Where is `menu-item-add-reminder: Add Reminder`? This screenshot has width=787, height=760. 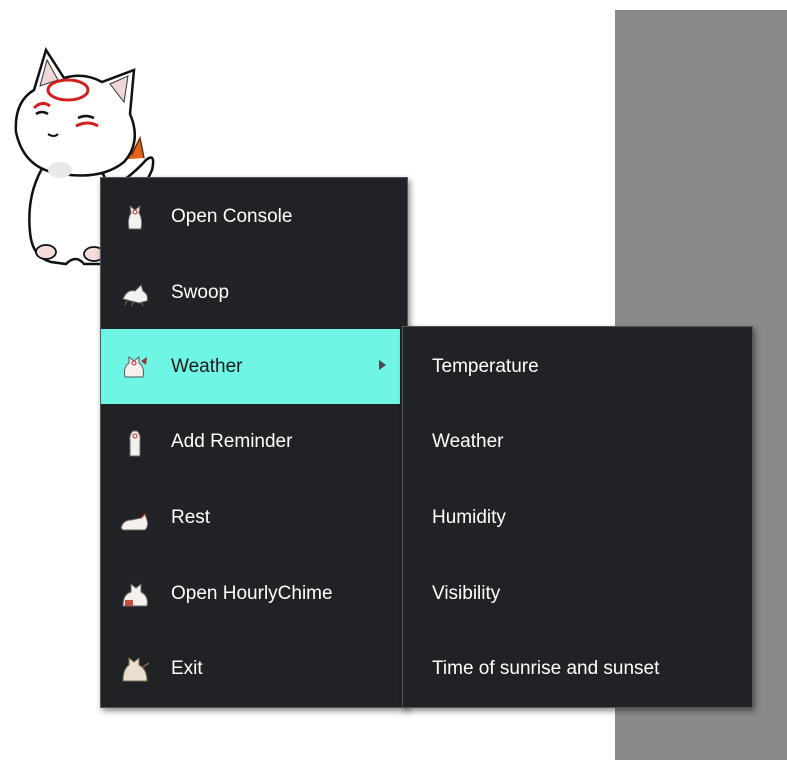
menu-item-add-reminder: Add Reminder is located at coordinates (254, 441).